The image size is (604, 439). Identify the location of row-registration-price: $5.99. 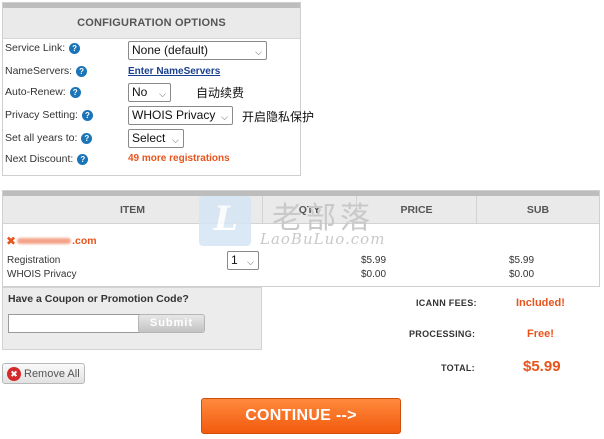
(374, 260).